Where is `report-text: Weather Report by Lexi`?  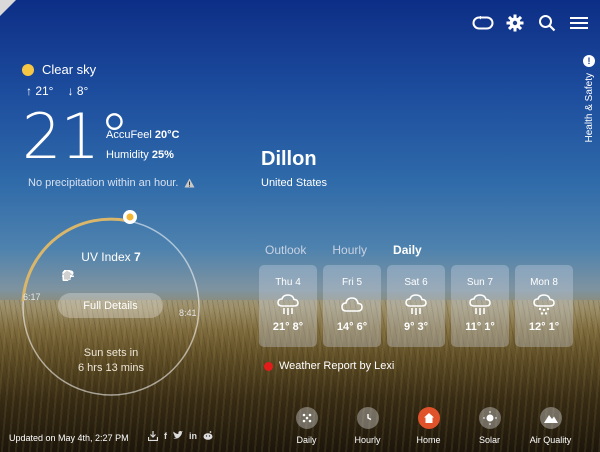
report-text: Weather Report by Lexi is located at coordinates (337, 366).